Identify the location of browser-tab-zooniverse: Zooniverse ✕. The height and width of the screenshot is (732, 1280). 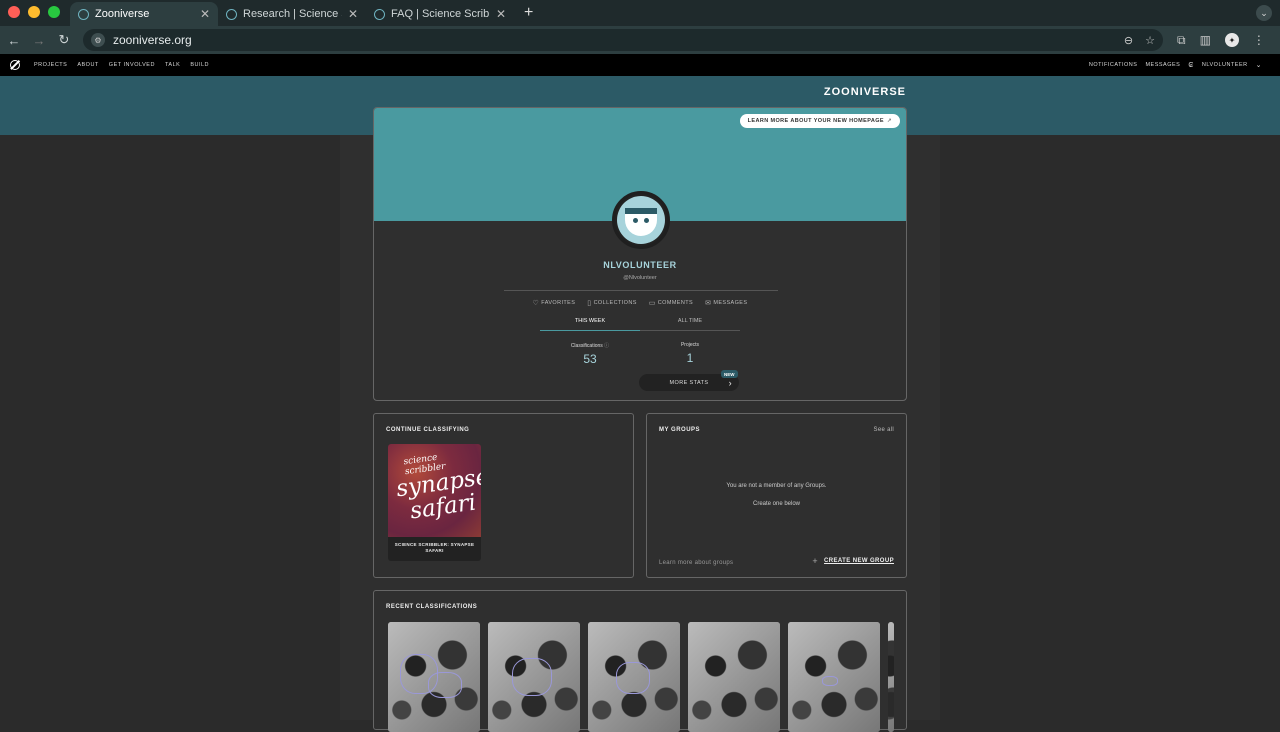
(144, 14).